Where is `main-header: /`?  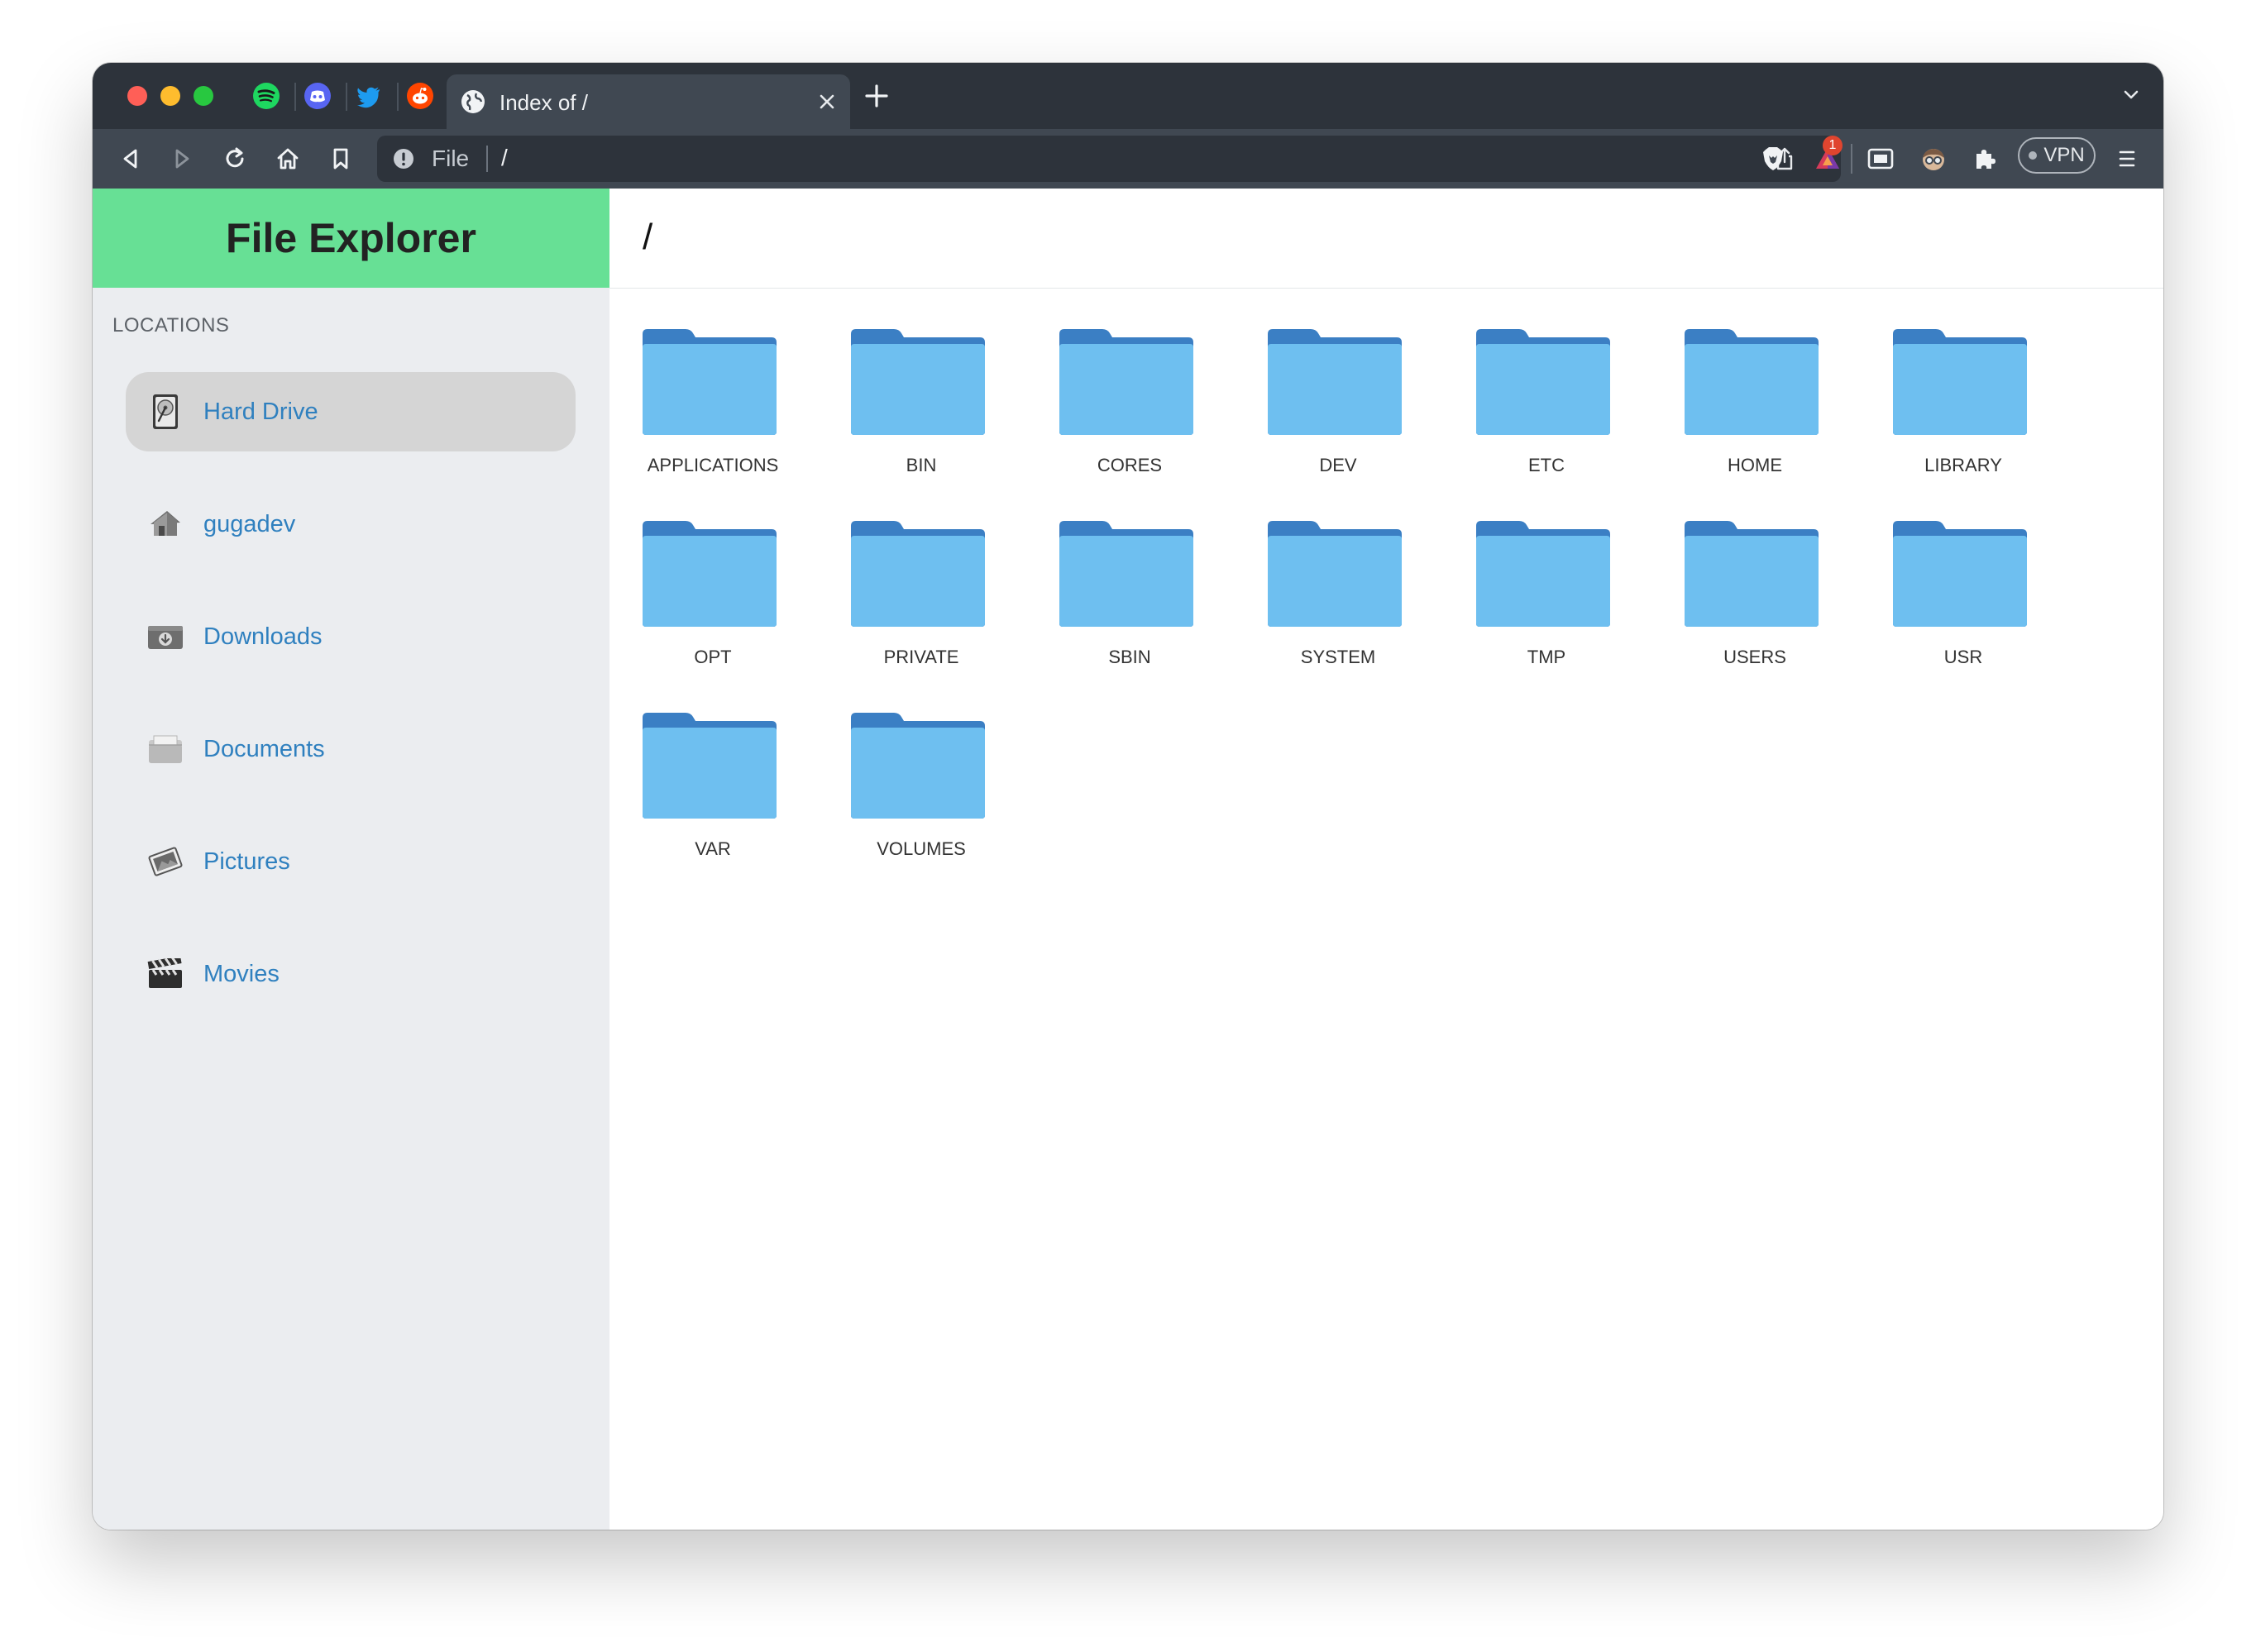 main-header: / is located at coordinates (1386, 239).